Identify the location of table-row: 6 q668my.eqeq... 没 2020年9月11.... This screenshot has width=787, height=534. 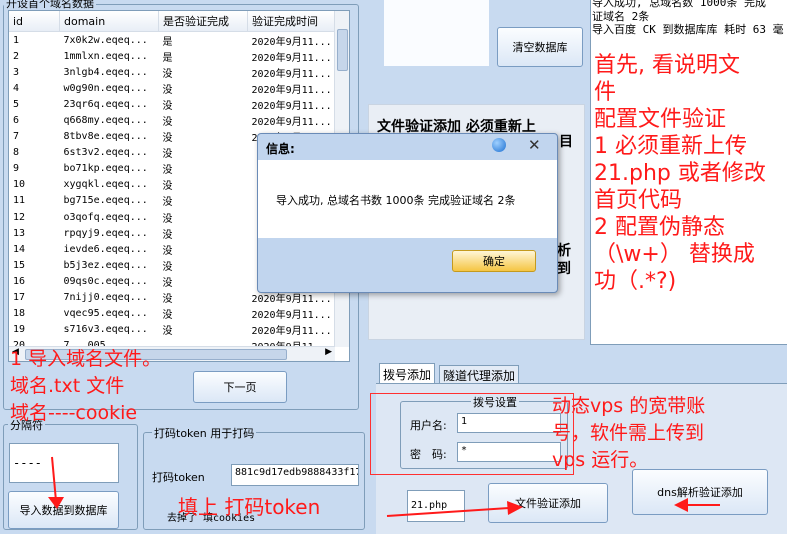
(178, 120).